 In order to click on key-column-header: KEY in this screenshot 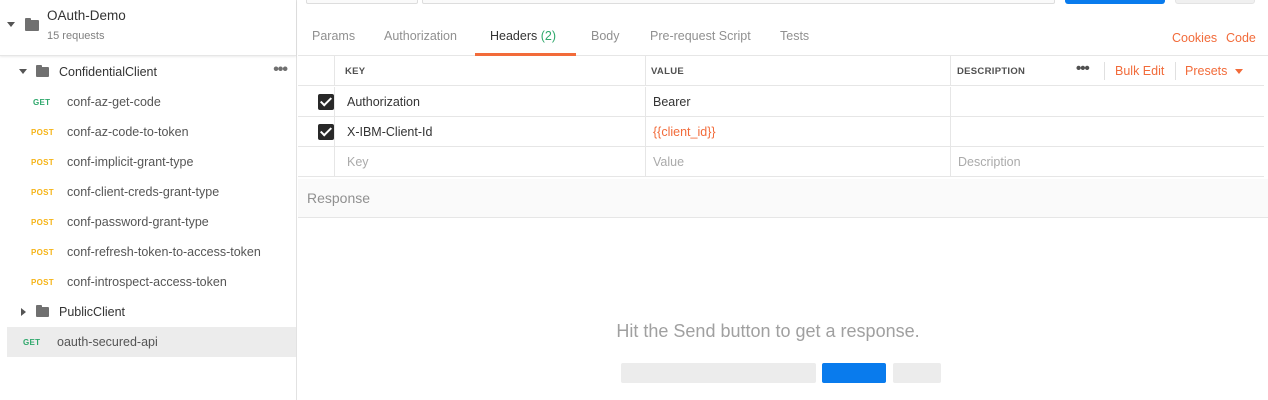, I will do `click(489, 71)`.